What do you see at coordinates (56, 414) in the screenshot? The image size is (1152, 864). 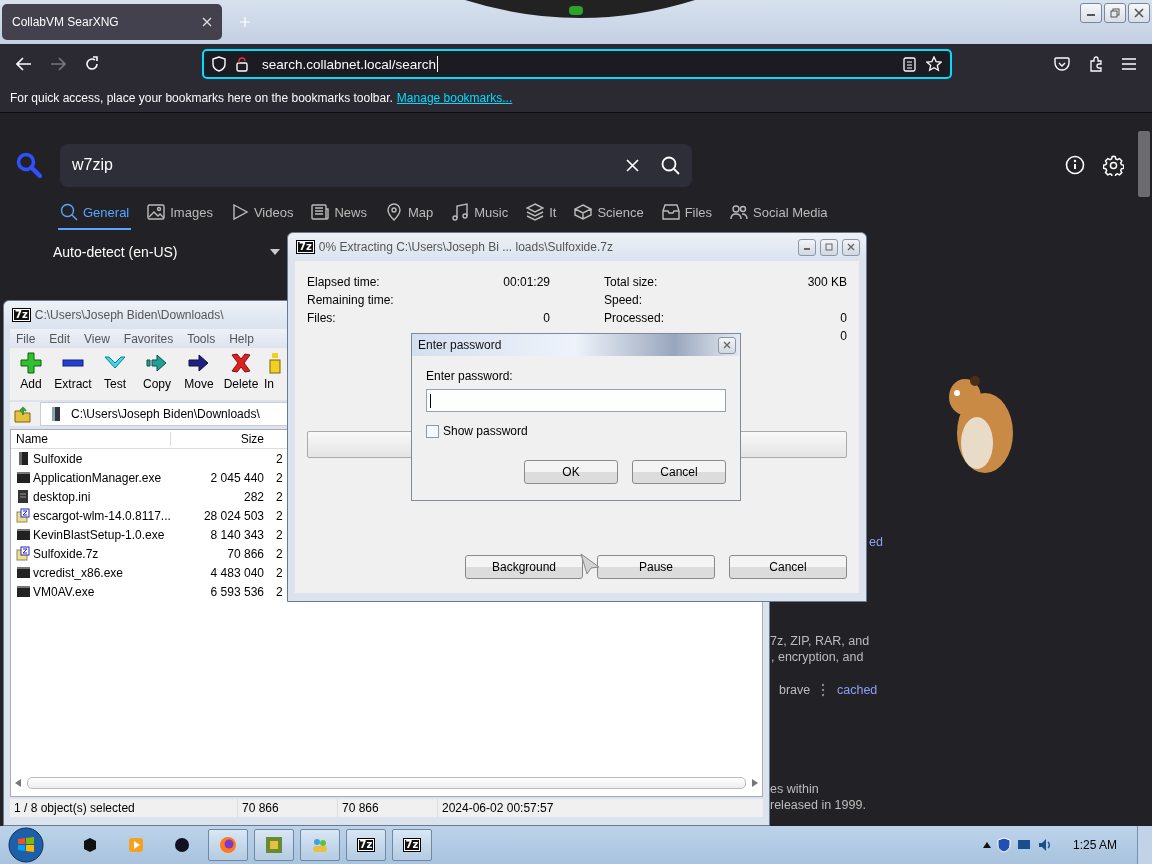 I see `drive-icon` at bounding box center [56, 414].